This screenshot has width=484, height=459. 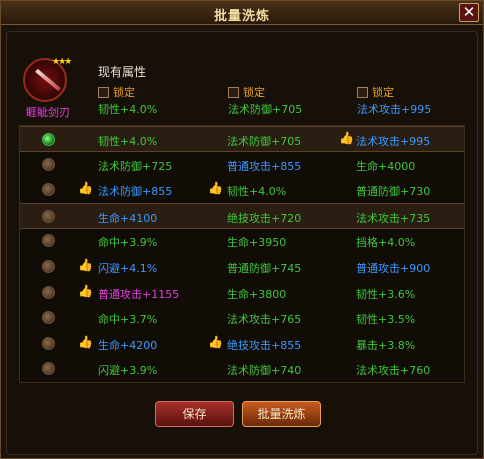 I want to click on attribute-value: 命中+3.7%, so click(x=128, y=320).